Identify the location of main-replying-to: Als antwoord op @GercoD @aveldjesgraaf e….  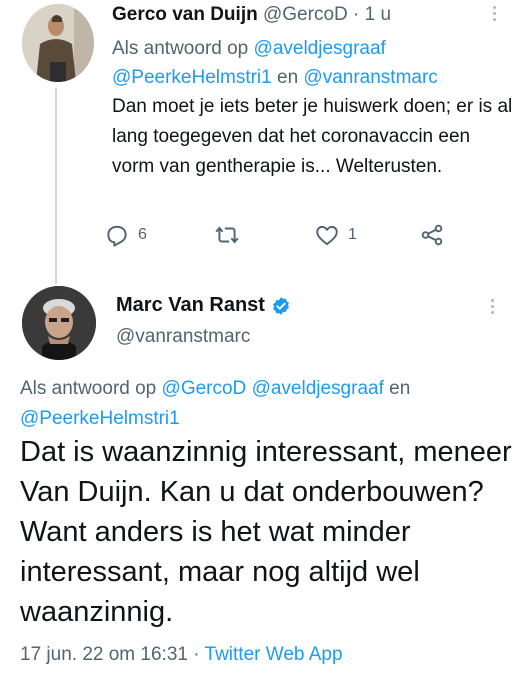
(260, 404).